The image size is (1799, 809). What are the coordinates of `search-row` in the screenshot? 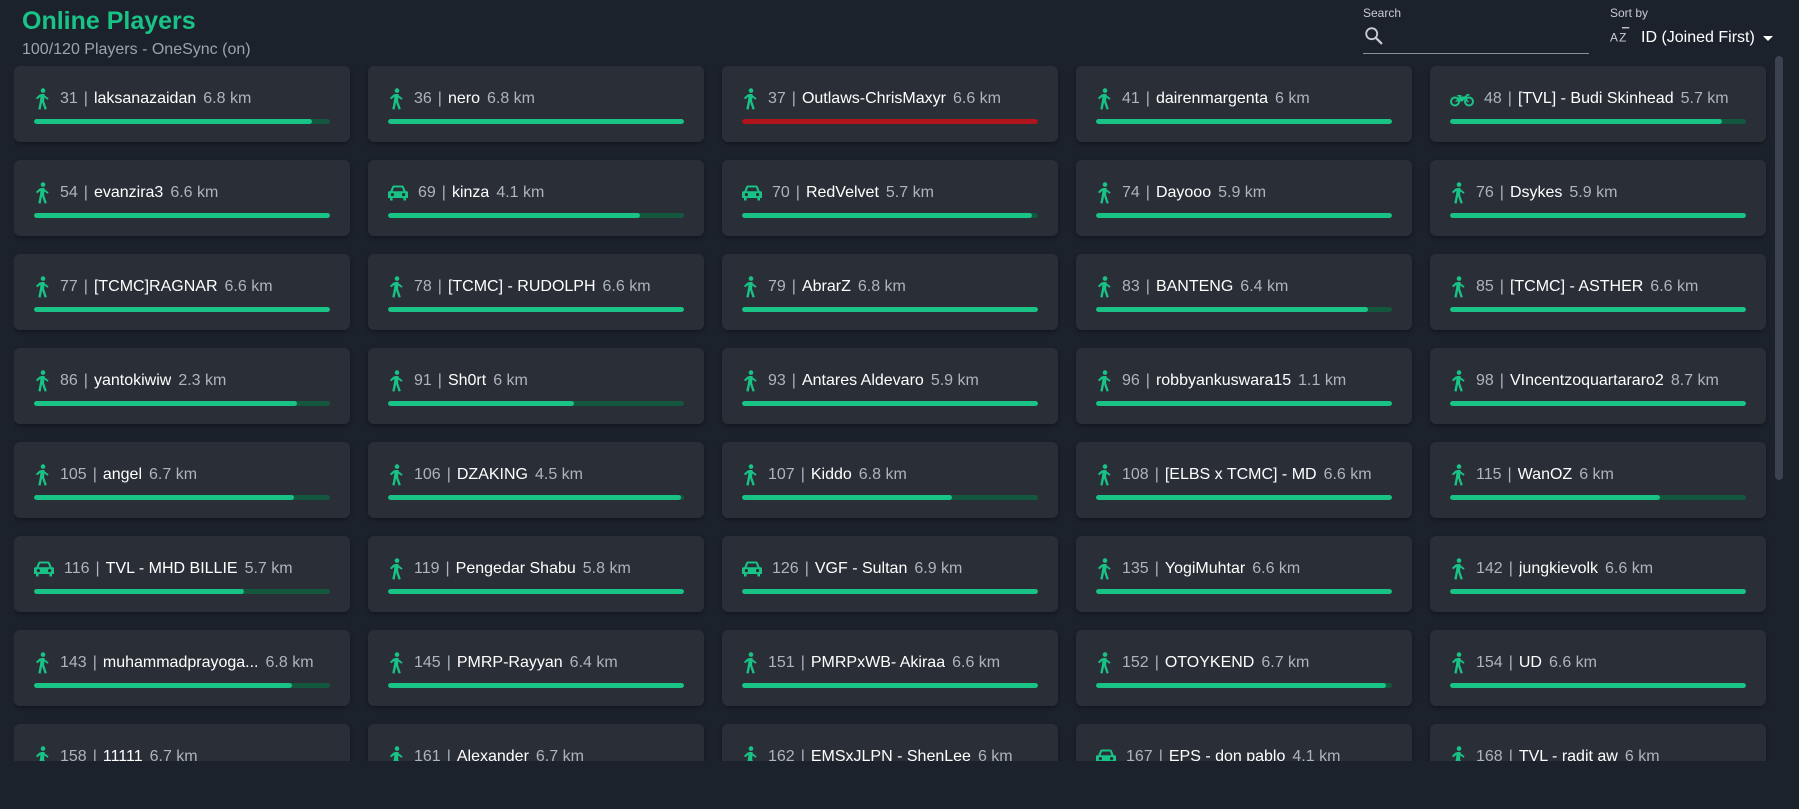 It's located at (1482, 38).